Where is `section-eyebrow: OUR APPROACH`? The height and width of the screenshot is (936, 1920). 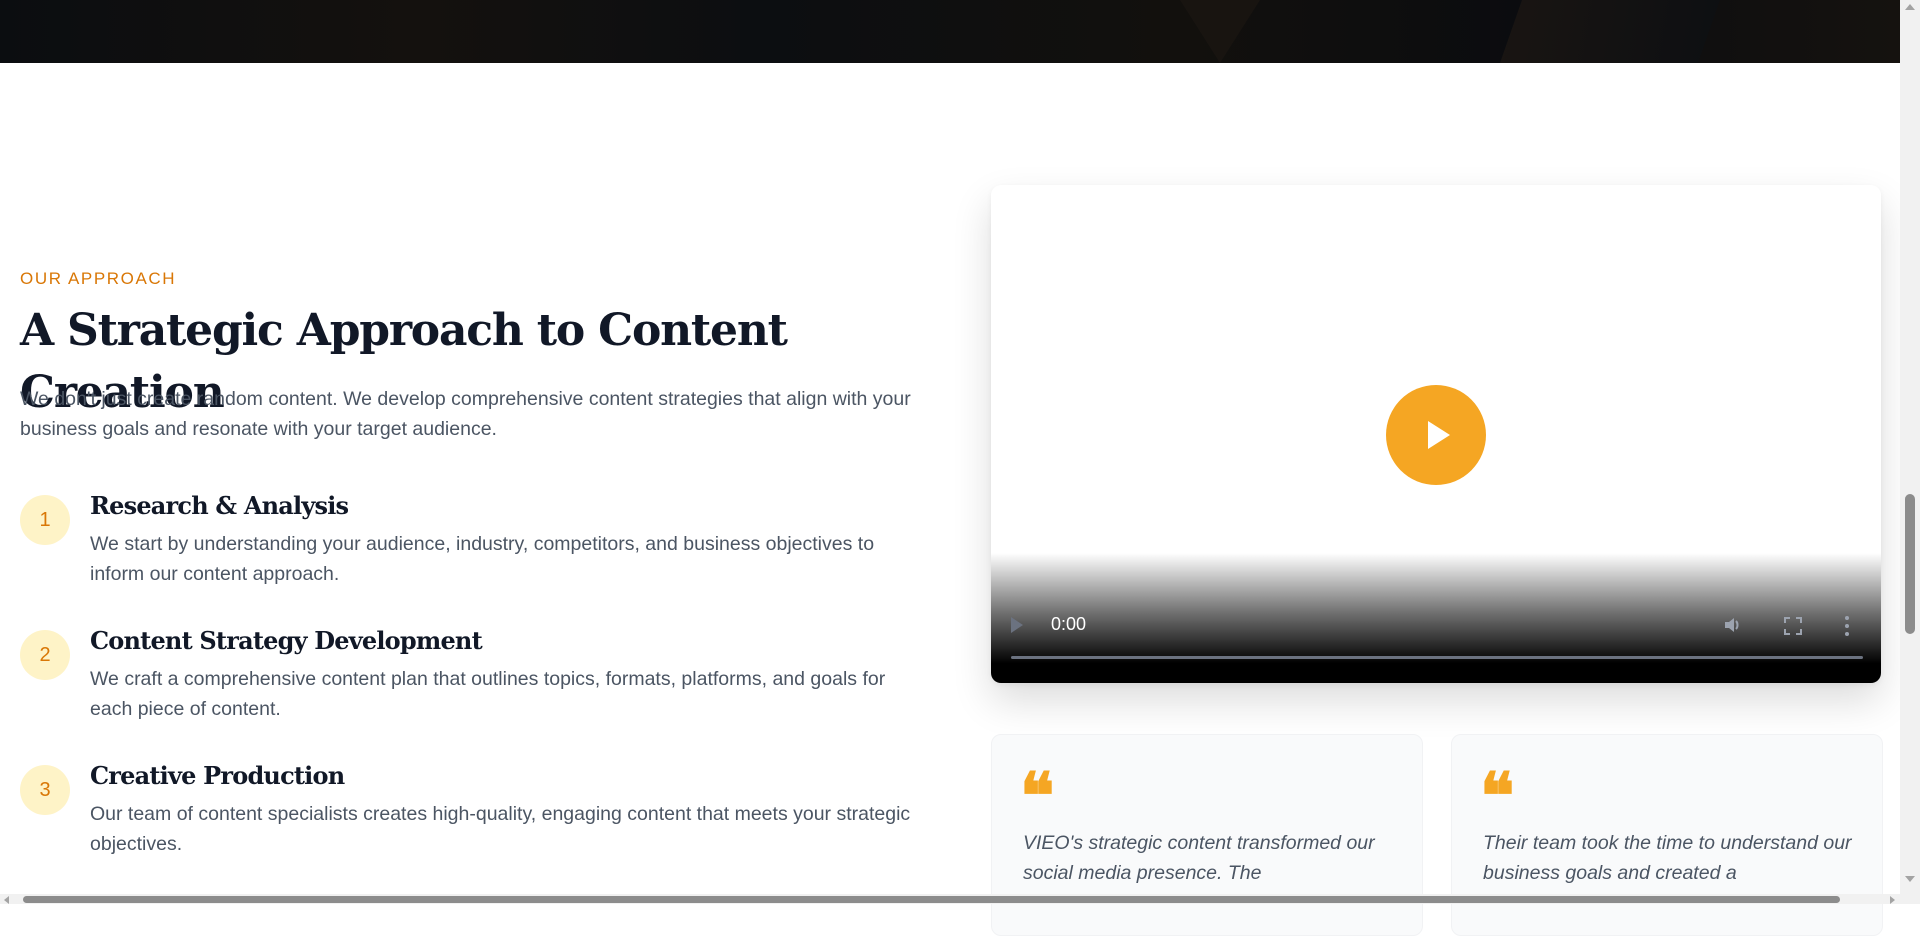
section-eyebrow: OUR APPROACH is located at coordinates (98, 278).